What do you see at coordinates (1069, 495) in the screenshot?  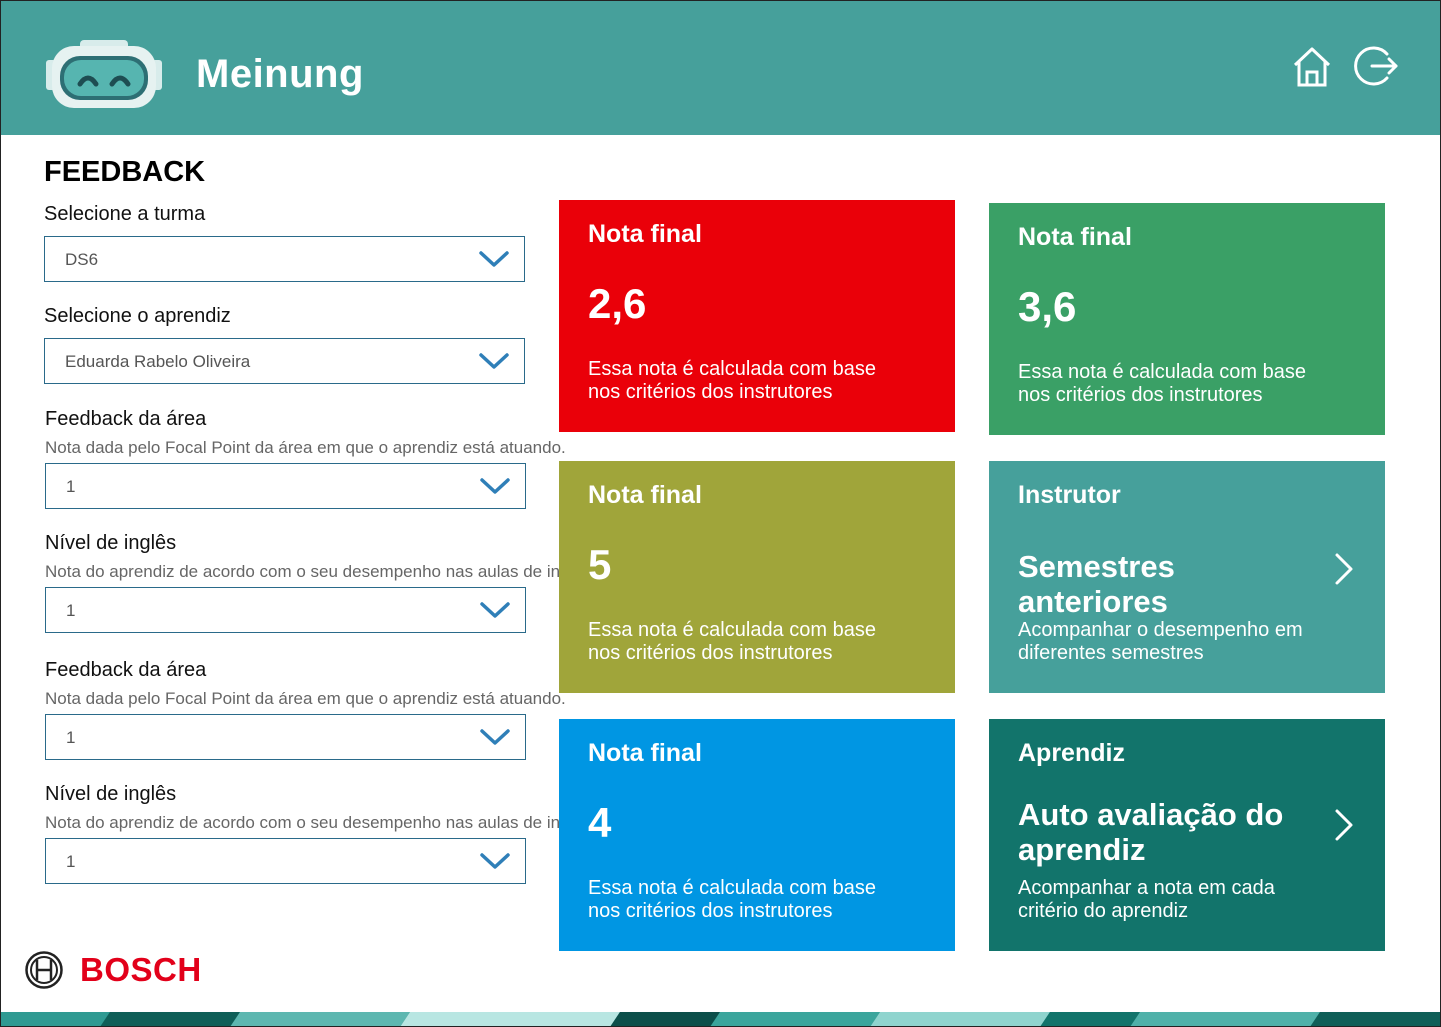 I see `card-title: Instrutor` at bounding box center [1069, 495].